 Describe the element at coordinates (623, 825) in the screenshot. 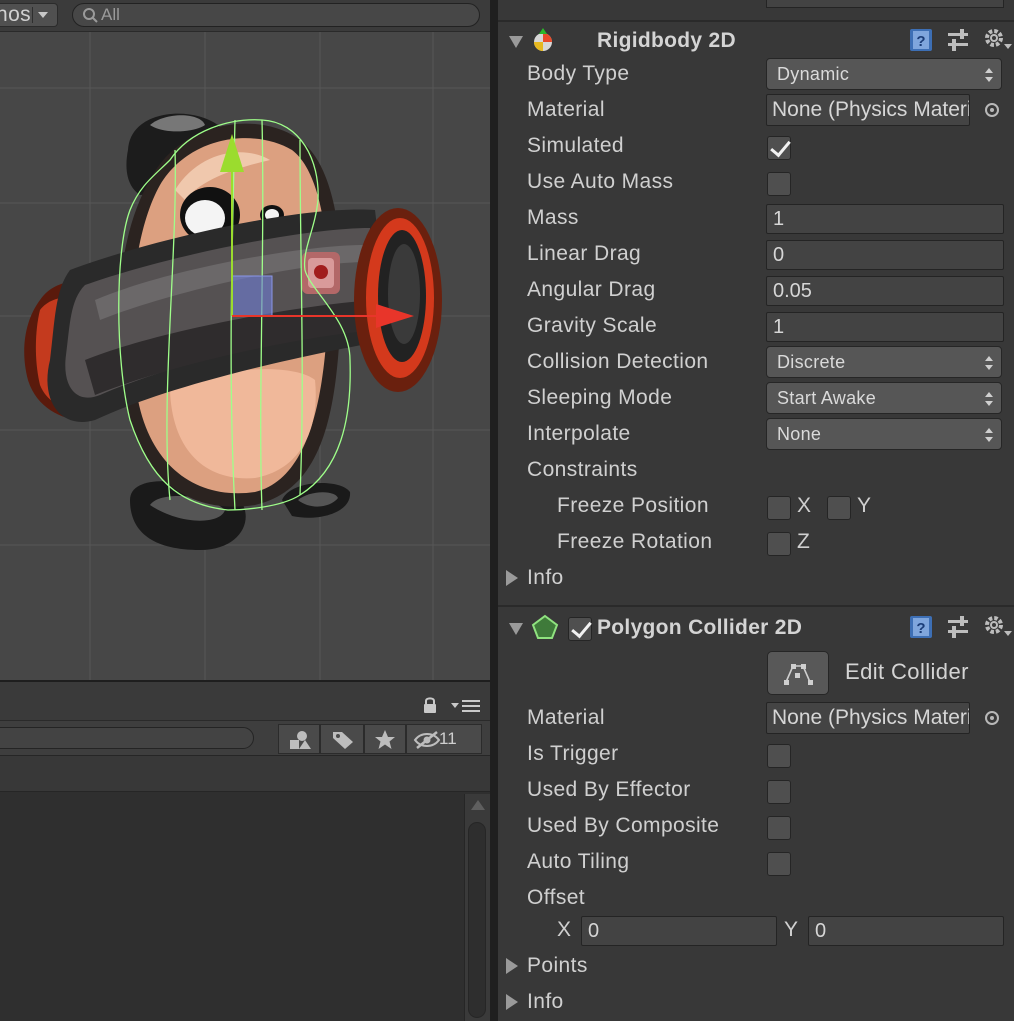

I see `used-by-composite-label: Used By Composite` at that location.